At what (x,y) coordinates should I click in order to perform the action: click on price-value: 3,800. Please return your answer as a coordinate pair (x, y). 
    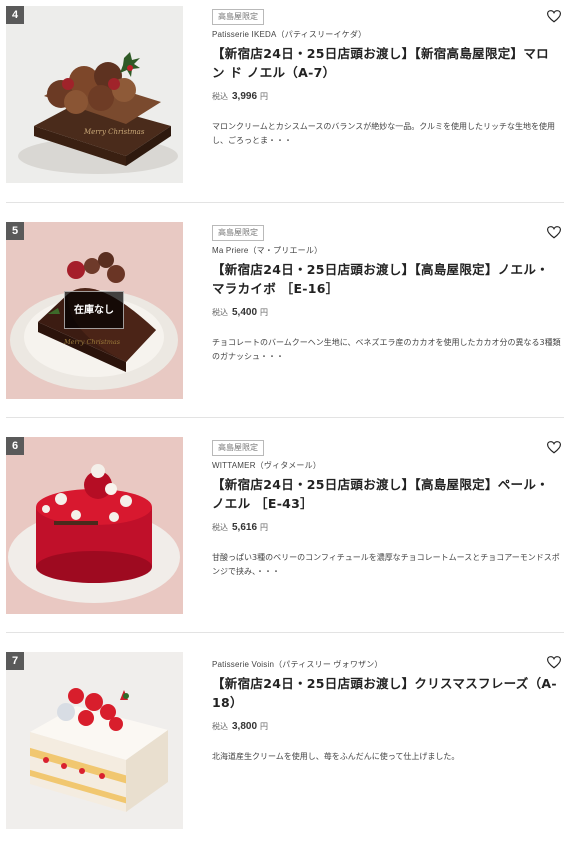
    Looking at the image, I should click on (245, 726).